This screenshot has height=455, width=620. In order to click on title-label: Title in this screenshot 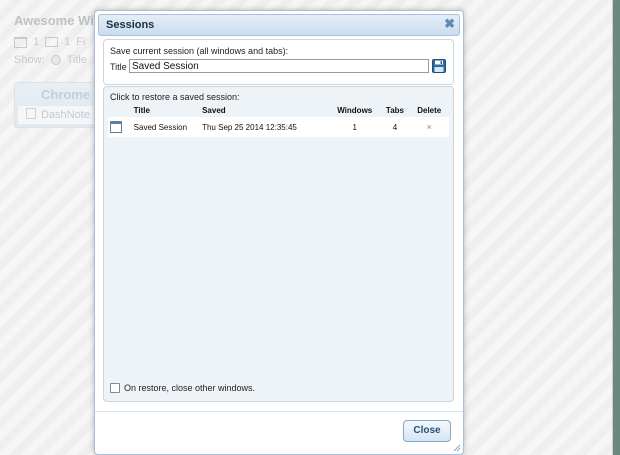, I will do `click(118, 67)`.